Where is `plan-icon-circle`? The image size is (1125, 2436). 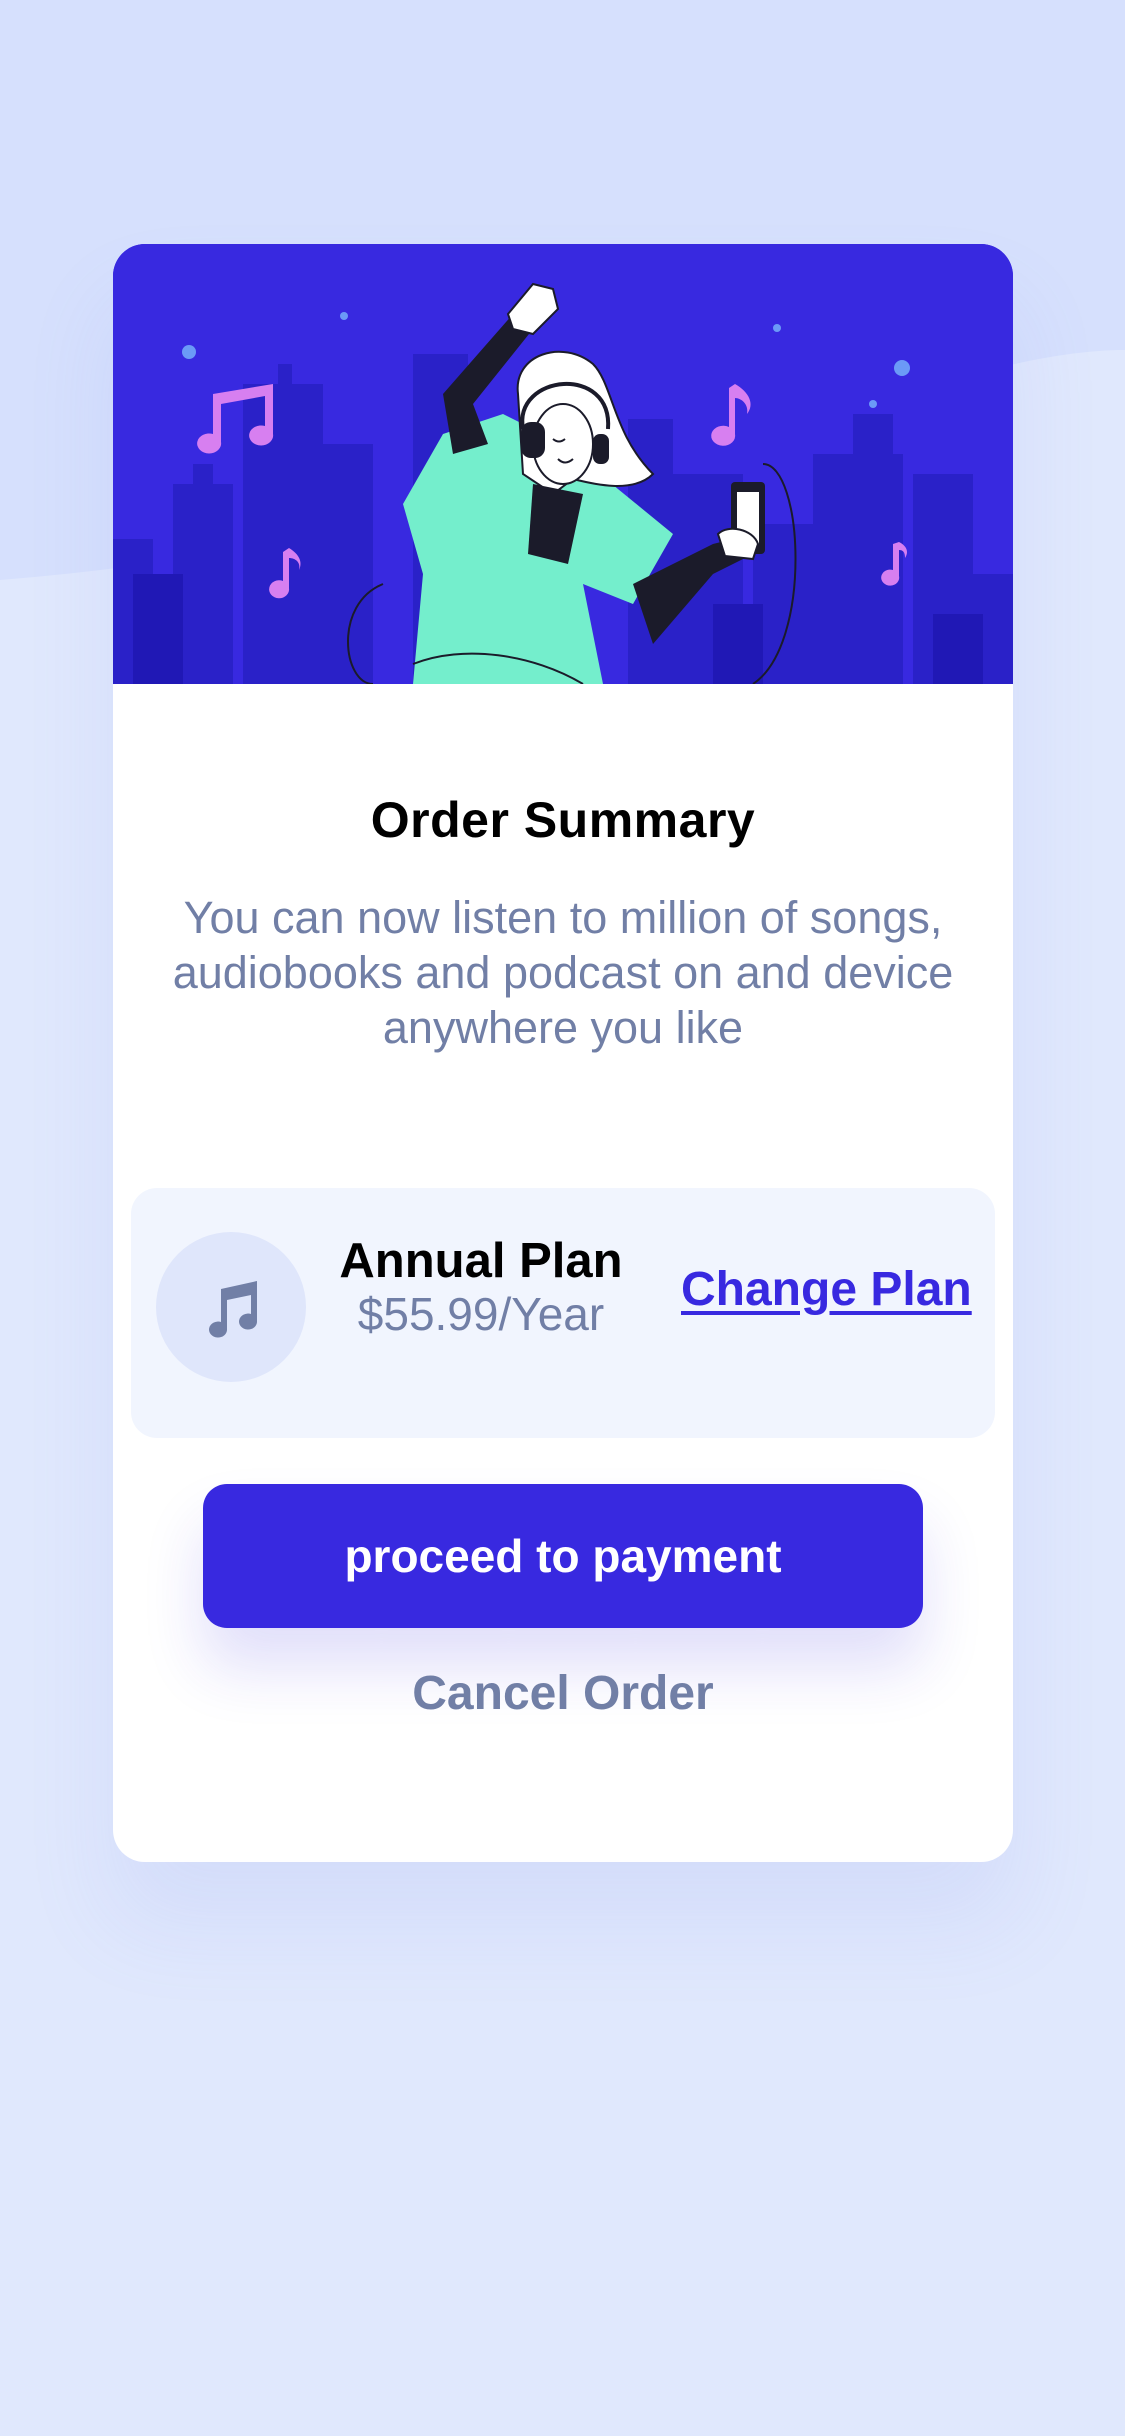
plan-icon-circle is located at coordinates (231, 1307).